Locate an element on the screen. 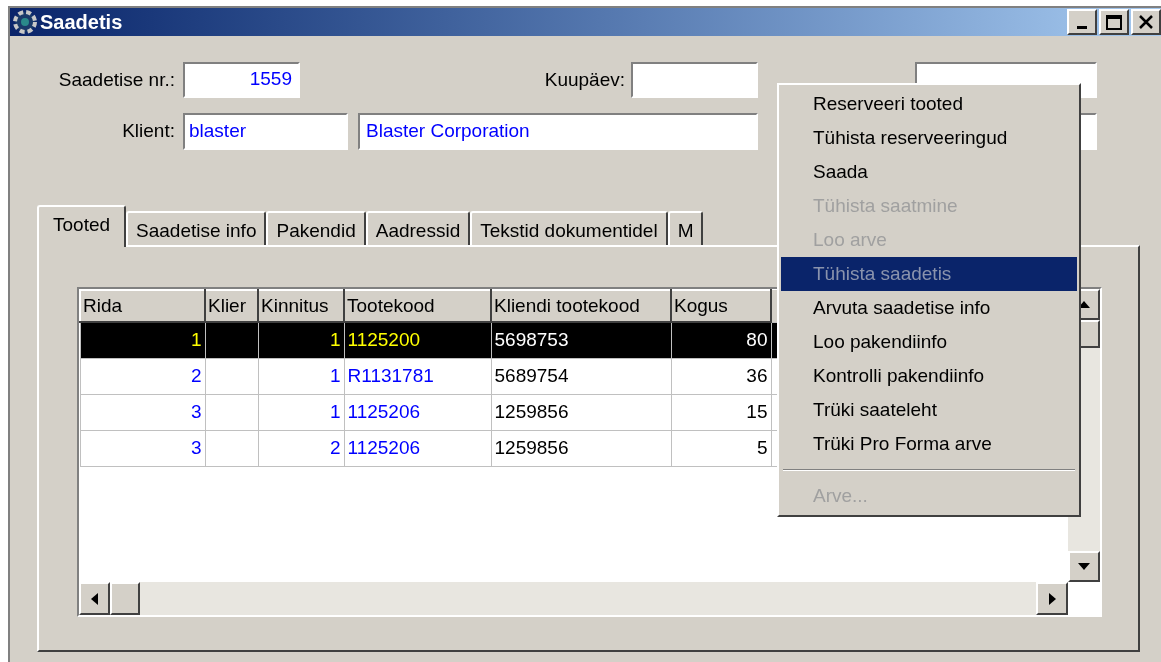 This screenshot has width=1161, height=662. table-cell: 5689754 is located at coordinates (581, 376).